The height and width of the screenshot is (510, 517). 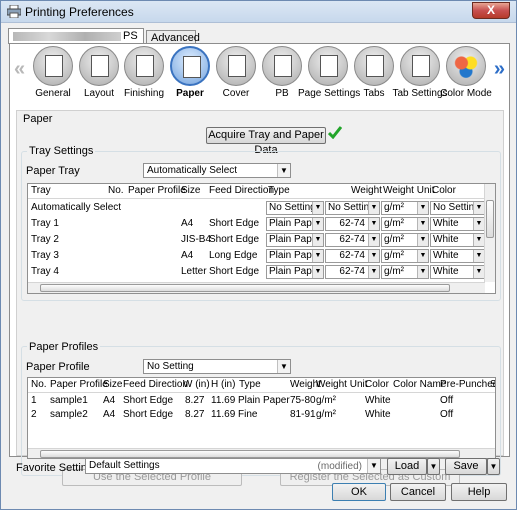 What do you see at coordinates (53, 171) in the screenshot?
I see `paper-tray-label: Paper Tray` at bounding box center [53, 171].